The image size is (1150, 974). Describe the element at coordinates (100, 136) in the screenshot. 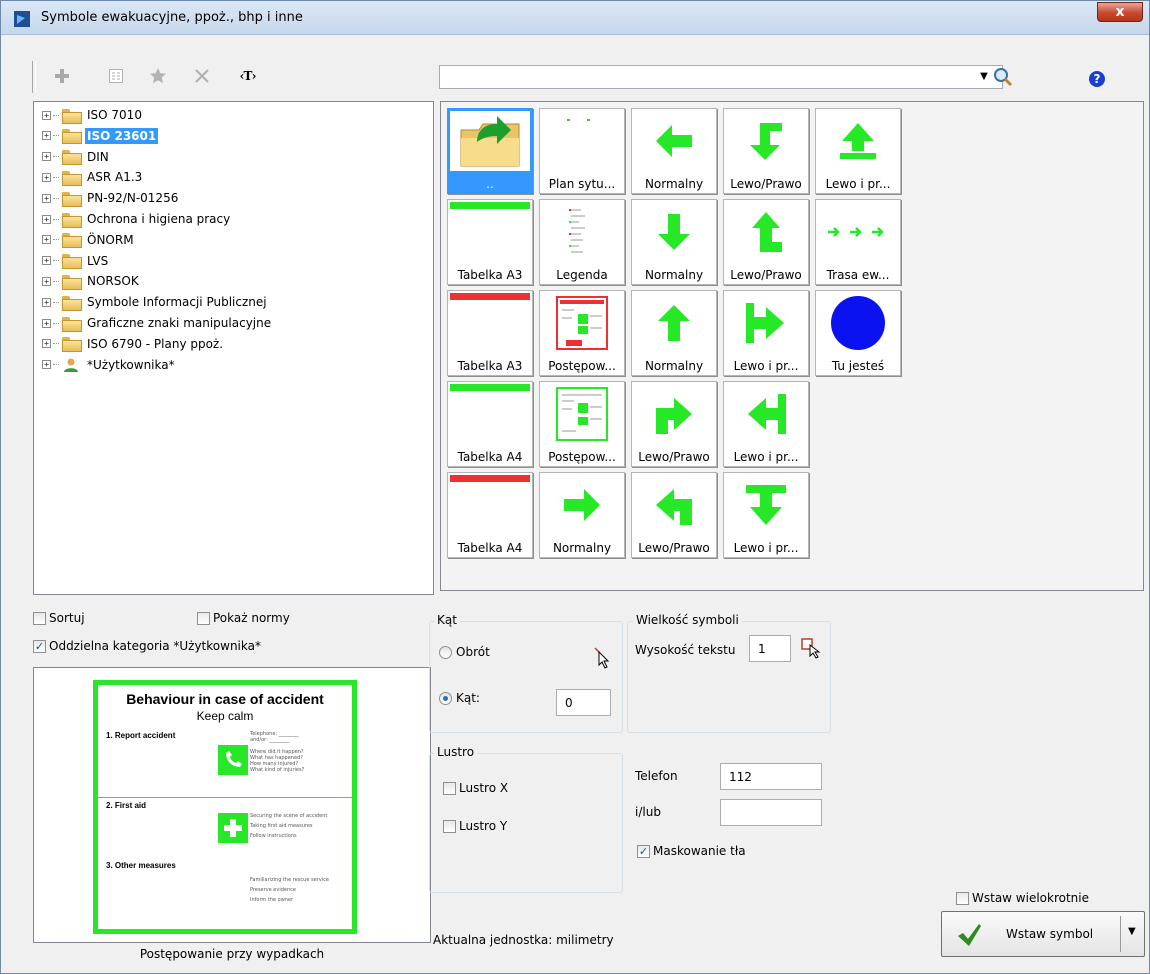

I see `tree-item: + ISO 23601` at that location.